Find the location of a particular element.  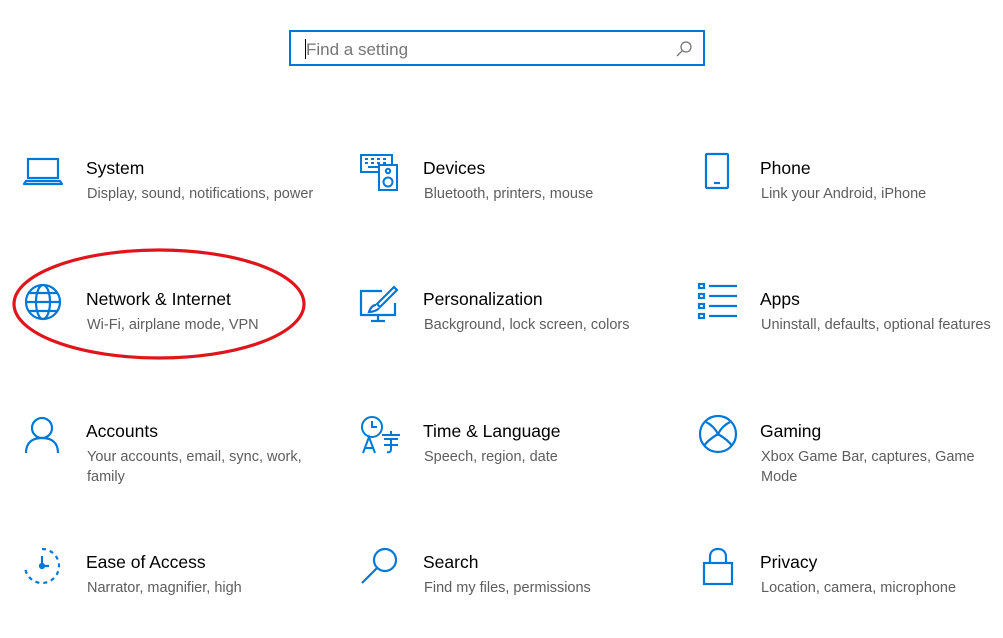

tile-description: Background, lock screen, colors is located at coordinates (527, 325).